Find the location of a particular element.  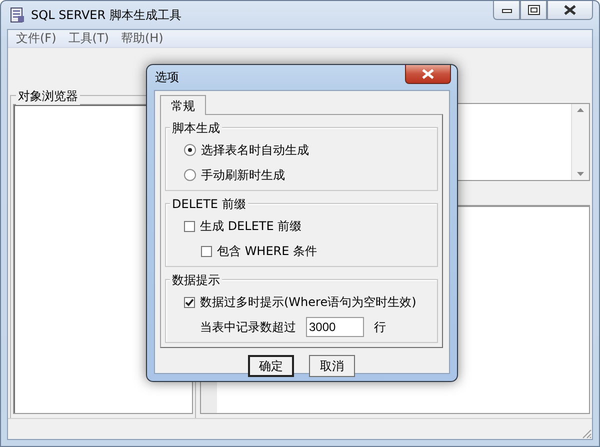

panel-title: 对象浏览器 is located at coordinates (48, 96).